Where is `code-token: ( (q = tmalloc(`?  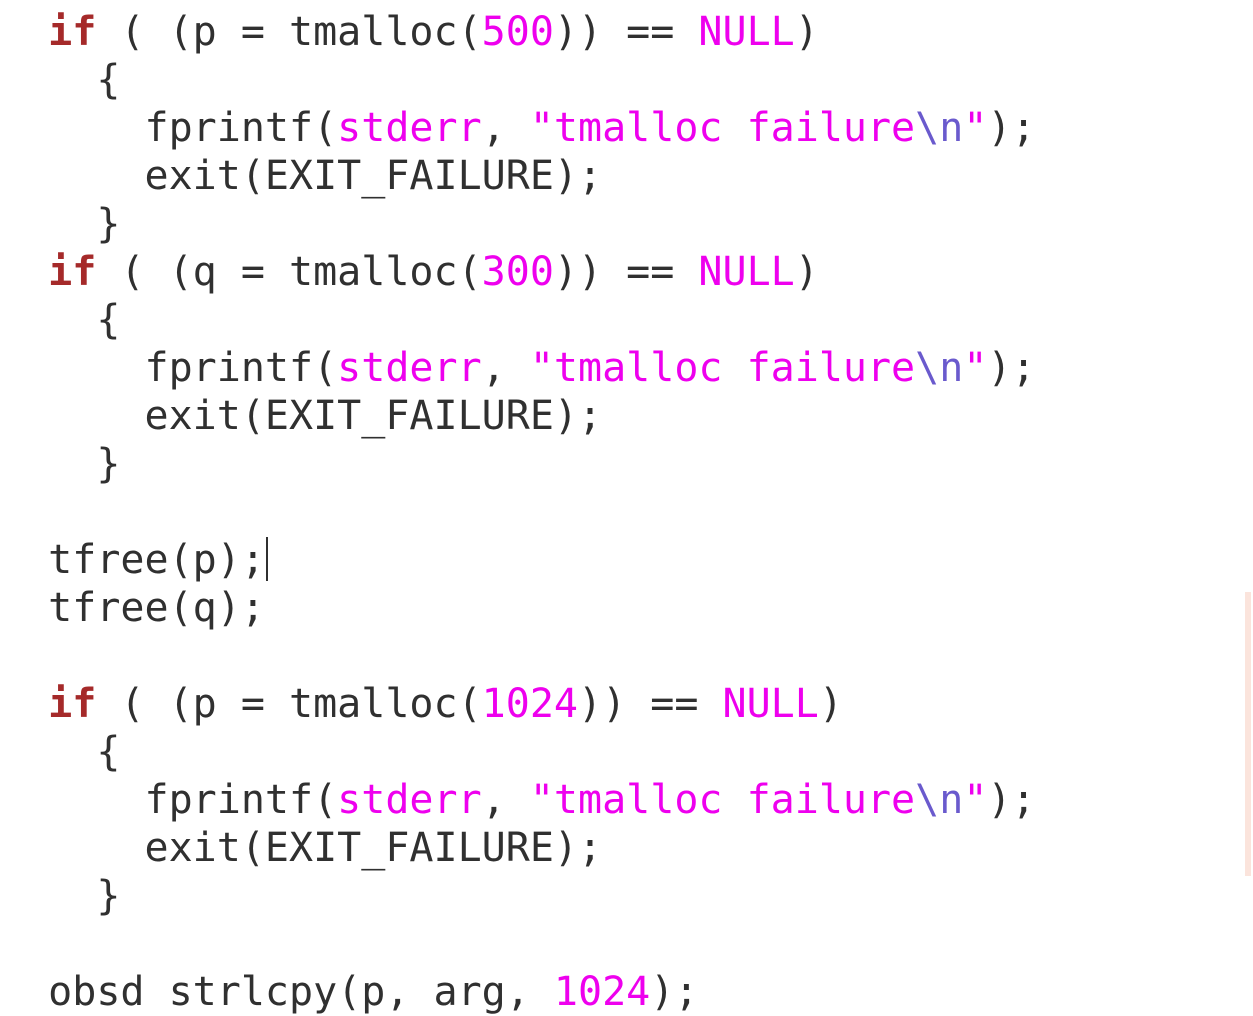
code-token: ( (q = tmalloc( is located at coordinates (289, 272).